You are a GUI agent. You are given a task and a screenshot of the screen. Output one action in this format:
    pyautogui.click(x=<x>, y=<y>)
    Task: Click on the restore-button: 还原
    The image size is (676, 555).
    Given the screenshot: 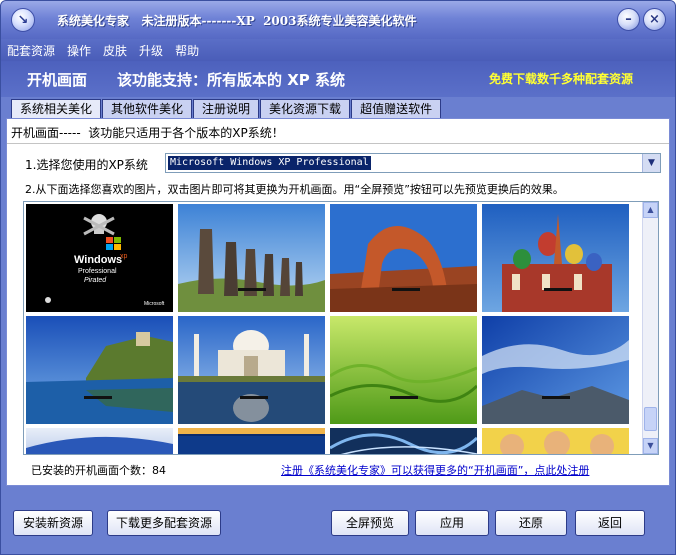 What is the action you would take?
    pyautogui.click(x=531, y=523)
    